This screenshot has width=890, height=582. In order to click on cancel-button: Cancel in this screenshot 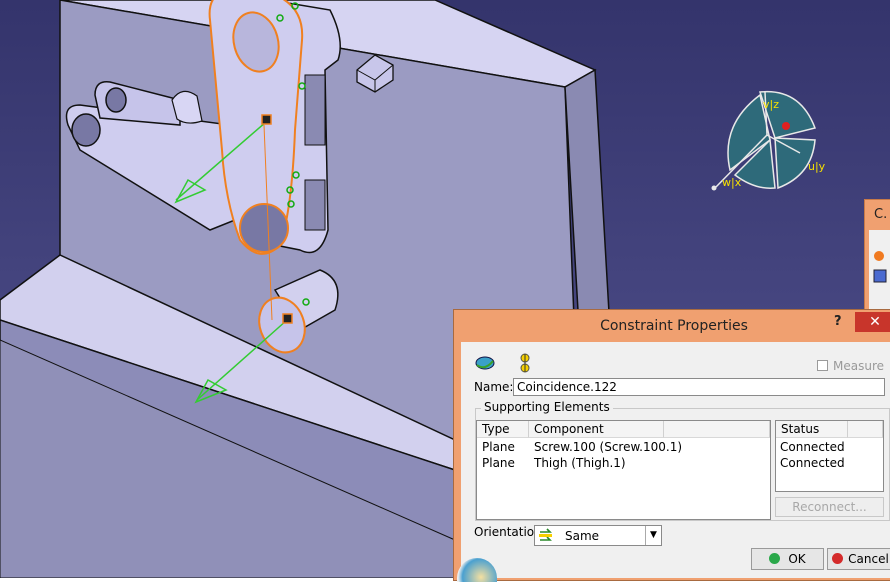, I will do `click(858, 559)`.